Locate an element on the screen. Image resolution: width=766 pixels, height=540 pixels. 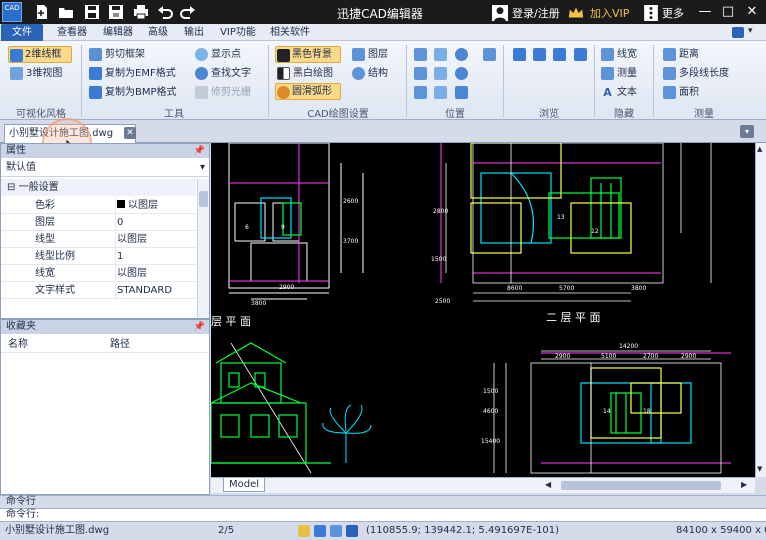
options-dropdown-icon: ▾ is located at coordinates (750, 31).